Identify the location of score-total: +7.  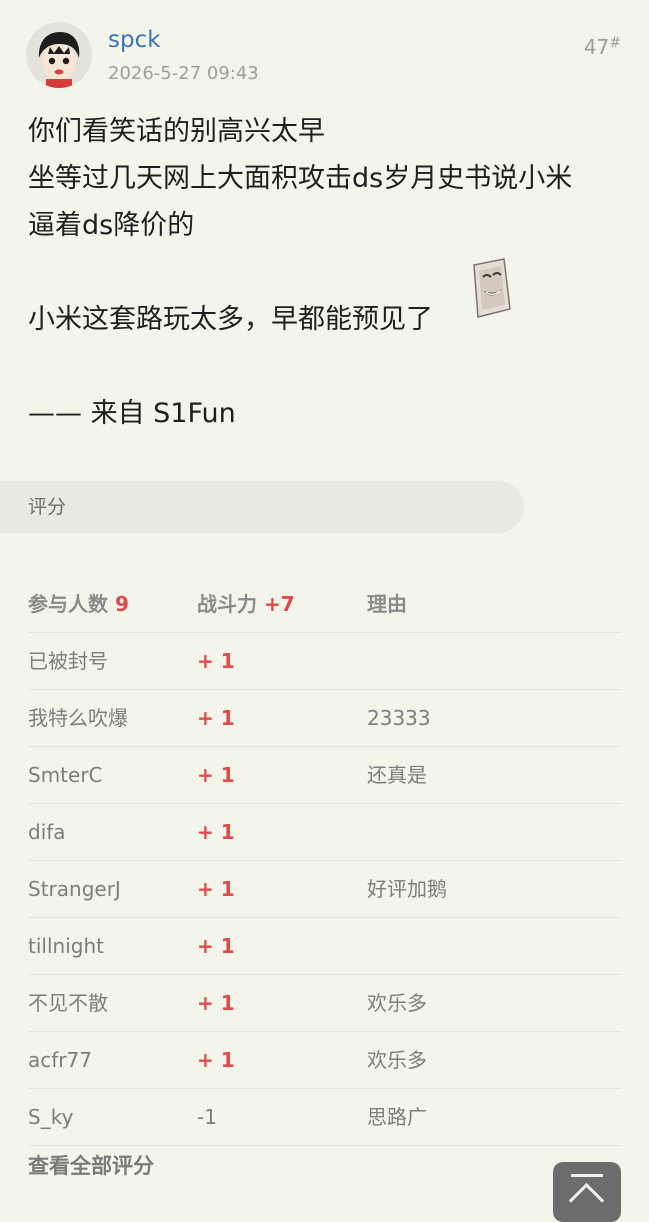
(279, 604).